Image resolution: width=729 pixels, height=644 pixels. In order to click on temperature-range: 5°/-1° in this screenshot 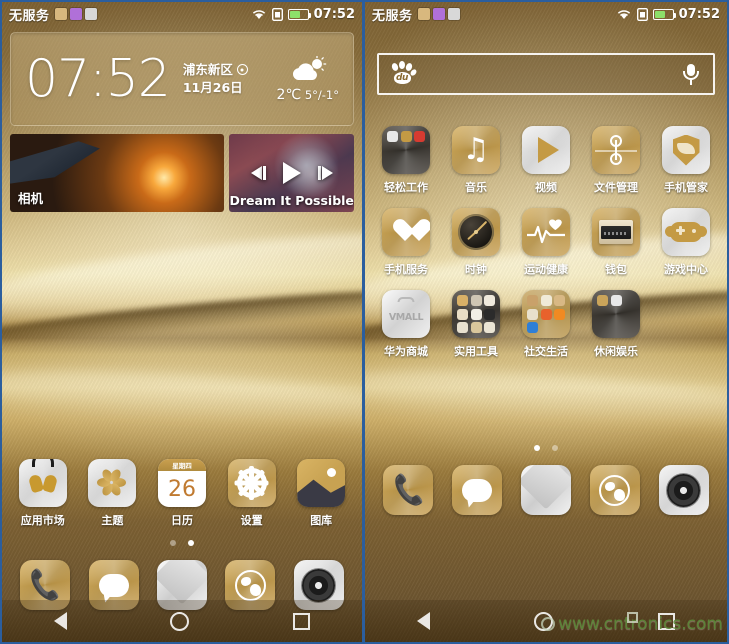, I will do `click(321, 94)`.